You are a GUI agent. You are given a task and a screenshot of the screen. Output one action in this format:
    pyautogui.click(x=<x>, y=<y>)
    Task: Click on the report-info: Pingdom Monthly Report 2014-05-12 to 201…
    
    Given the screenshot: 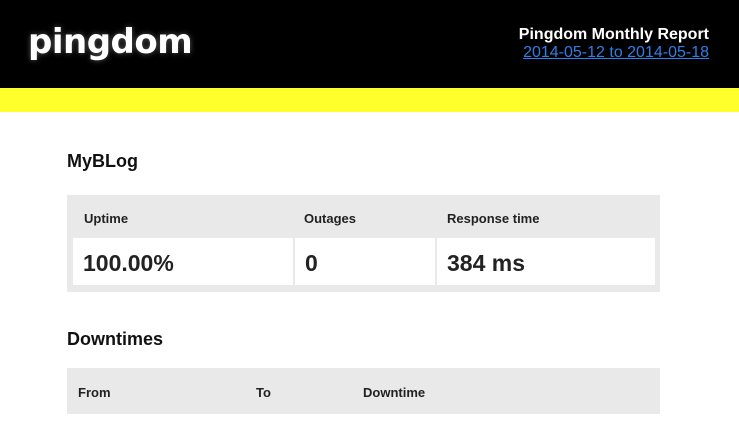 What is the action you would take?
    pyautogui.click(x=614, y=44)
    